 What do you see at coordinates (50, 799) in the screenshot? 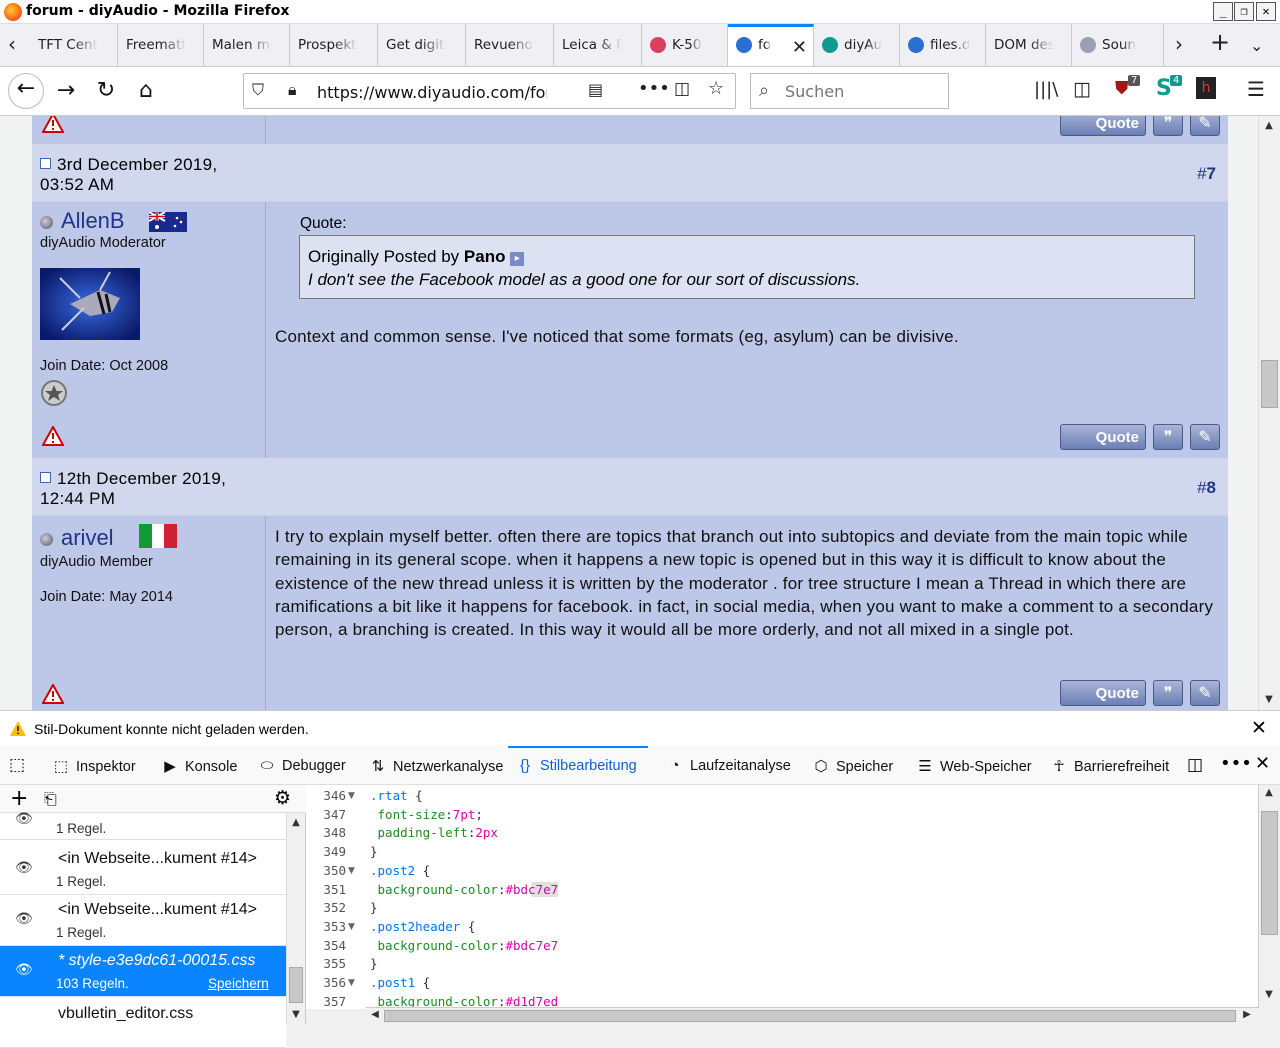
I see `import-stylesheet-icon: ⎗` at bounding box center [50, 799].